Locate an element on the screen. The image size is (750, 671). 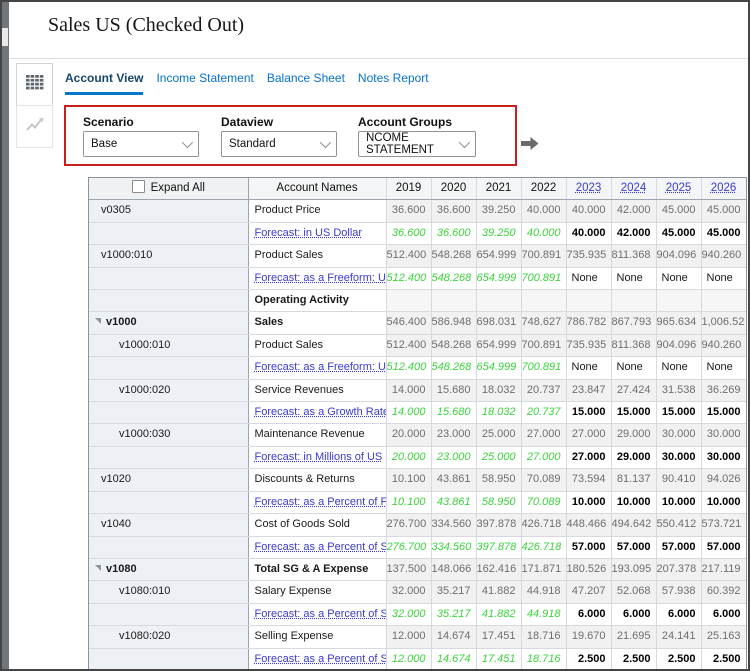
historical-value: 748.627 is located at coordinates (544, 323).